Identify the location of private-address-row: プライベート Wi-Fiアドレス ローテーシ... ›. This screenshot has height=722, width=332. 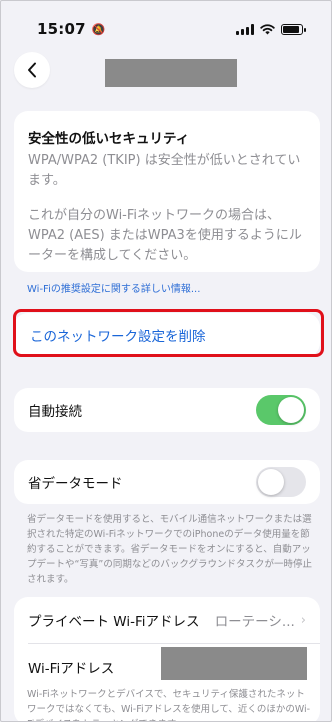
(167, 620).